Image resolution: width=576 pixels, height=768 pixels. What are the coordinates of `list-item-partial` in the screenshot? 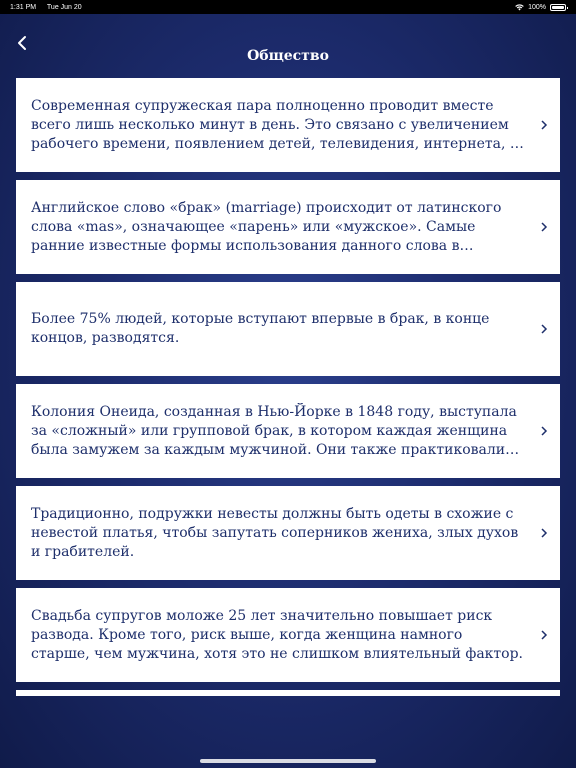 It's located at (288, 693).